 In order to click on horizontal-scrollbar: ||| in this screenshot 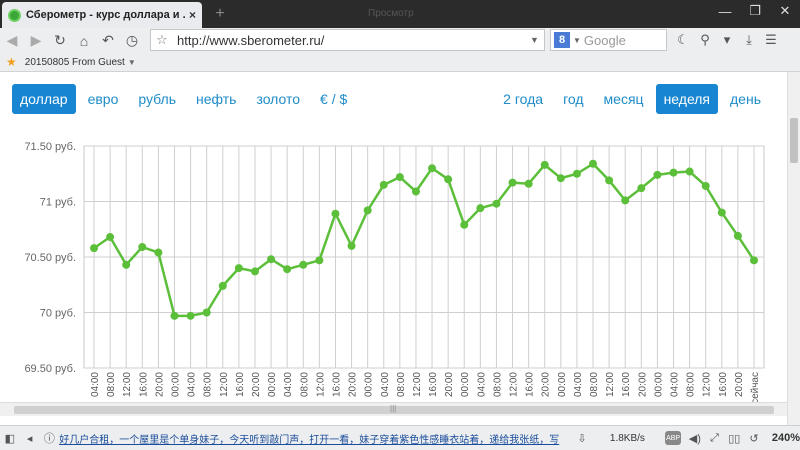, I will do `click(393, 409)`.